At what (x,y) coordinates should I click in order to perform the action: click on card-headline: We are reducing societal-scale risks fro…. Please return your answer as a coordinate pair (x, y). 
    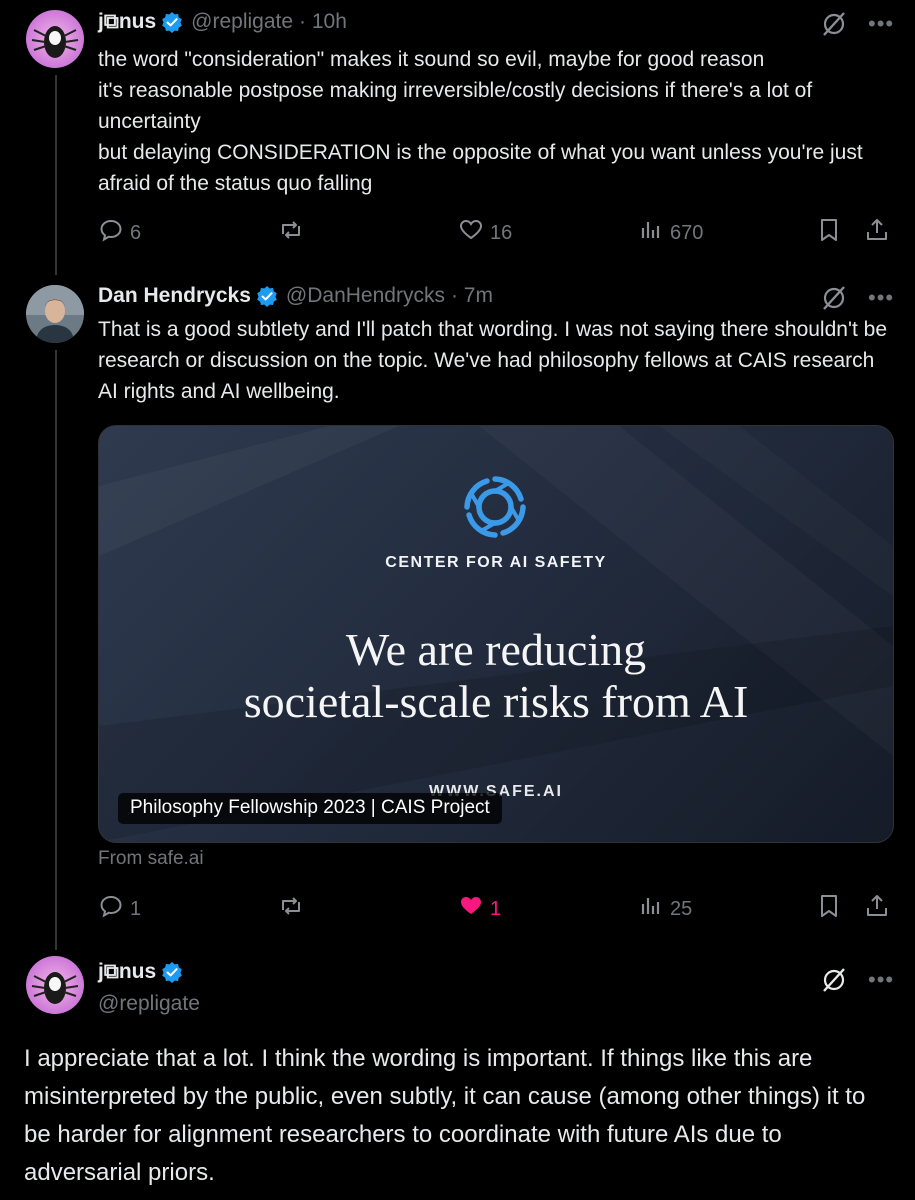
    Looking at the image, I should click on (496, 675).